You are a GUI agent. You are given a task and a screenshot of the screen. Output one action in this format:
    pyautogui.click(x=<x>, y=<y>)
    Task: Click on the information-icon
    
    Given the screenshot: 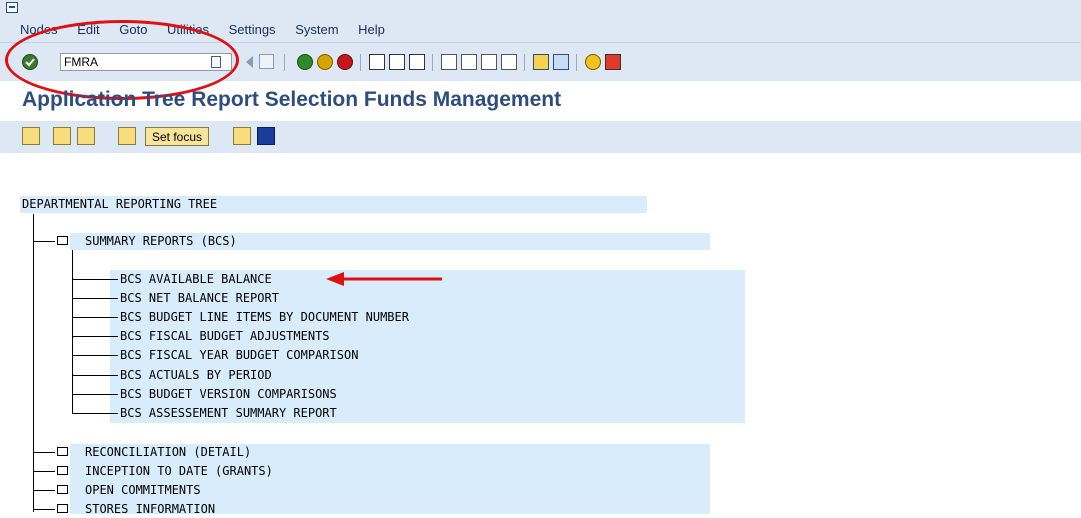 What is the action you would take?
    pyautogui.click(x=266, y=136)
    